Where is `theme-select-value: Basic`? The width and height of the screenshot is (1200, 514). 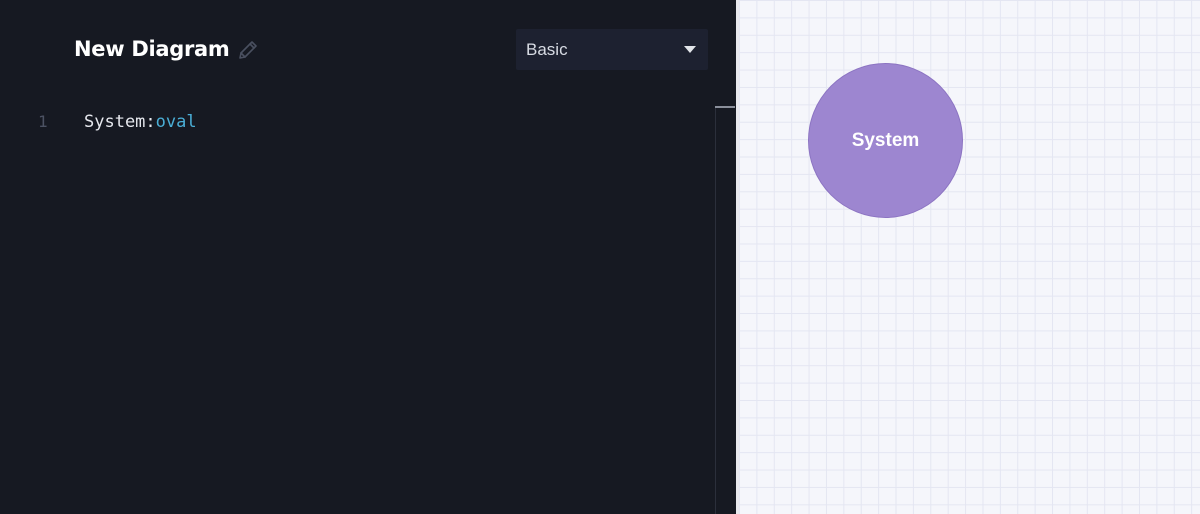
theme-select-value: Basic is located at coordinates (547, 49).